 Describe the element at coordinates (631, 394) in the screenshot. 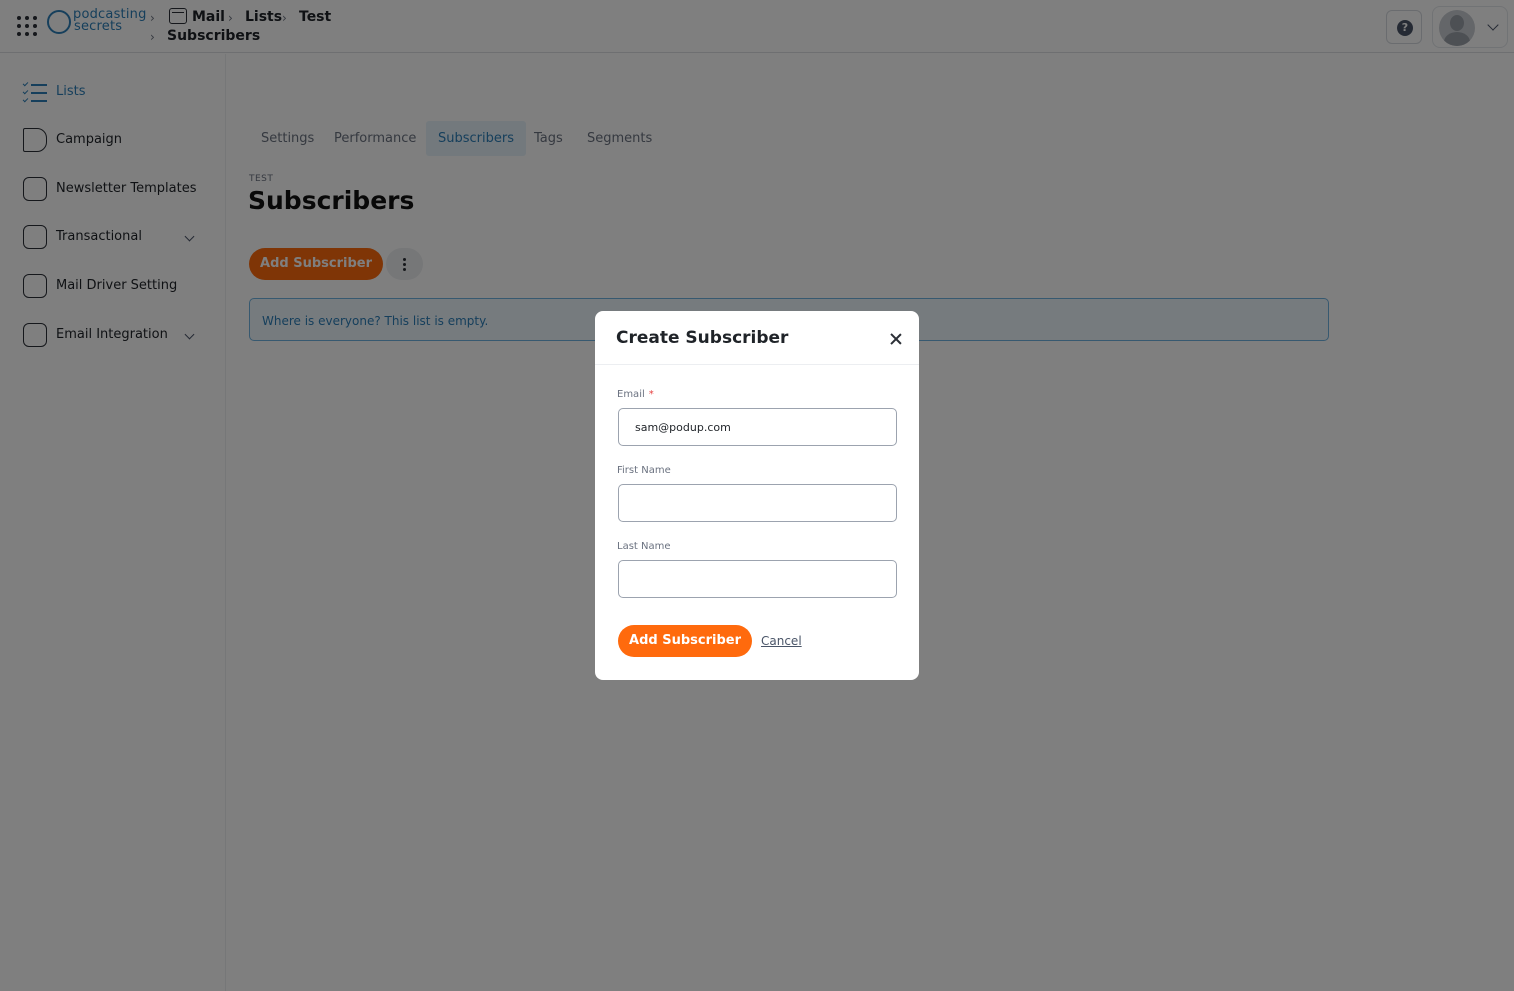

I see `email-label-text: Email` at that location.